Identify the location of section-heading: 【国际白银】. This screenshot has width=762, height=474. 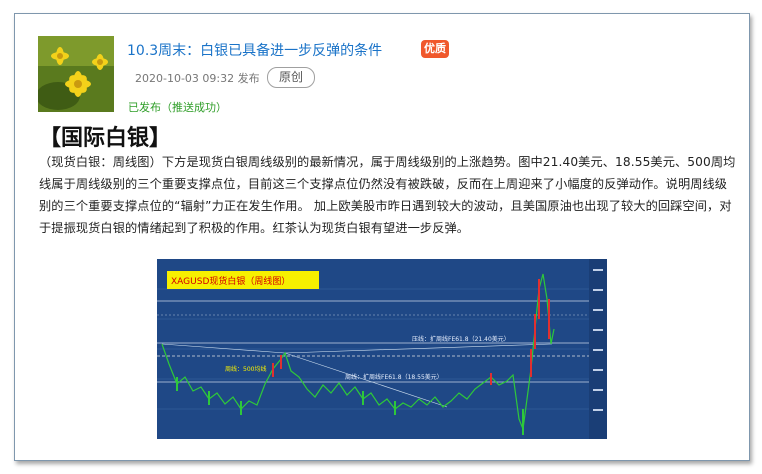
(105, 138).